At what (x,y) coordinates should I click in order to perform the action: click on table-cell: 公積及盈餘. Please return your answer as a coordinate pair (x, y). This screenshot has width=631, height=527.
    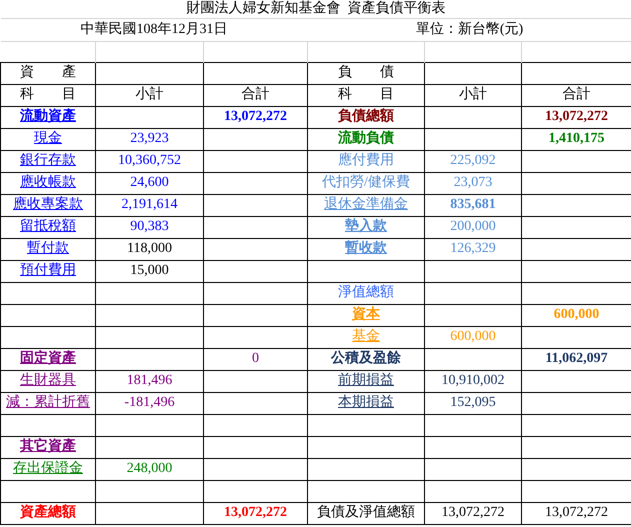
    Looking at the image, I should click on (366, 359).